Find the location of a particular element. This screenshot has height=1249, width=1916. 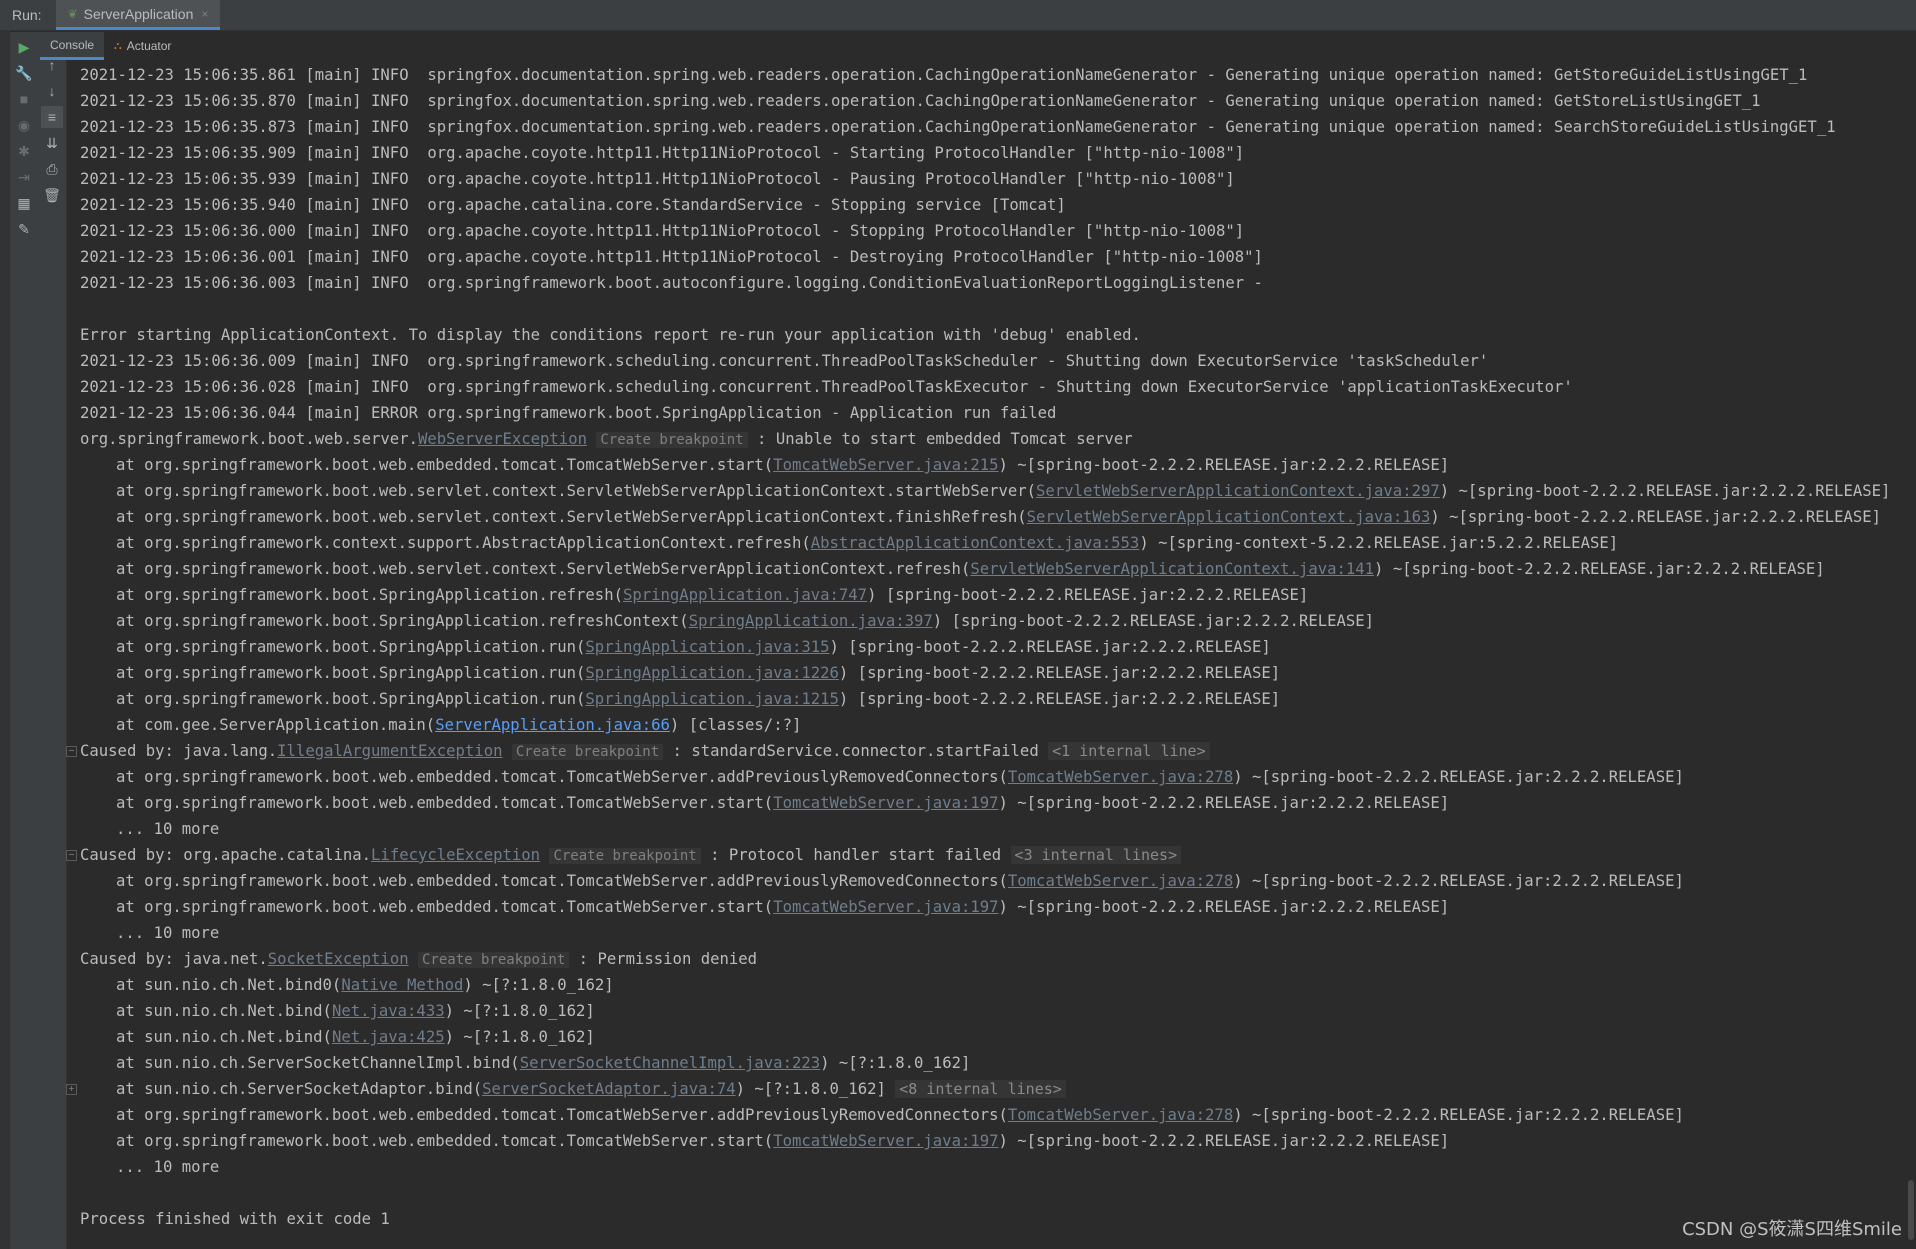

internal-lines-folded: <3 internal lines> is located at coordinates (1096, 855).